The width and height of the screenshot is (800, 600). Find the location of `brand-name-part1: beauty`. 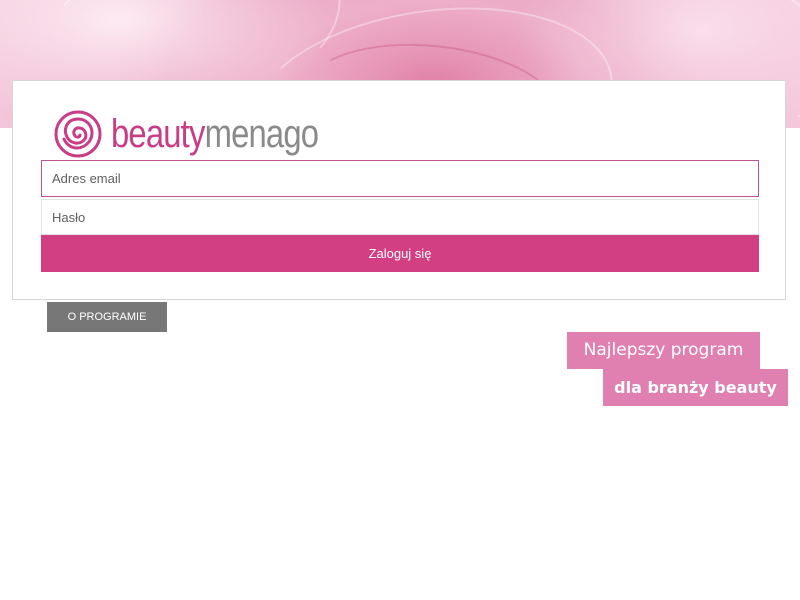

brand-name-part1: beauty is located at coordinates (158, 134).